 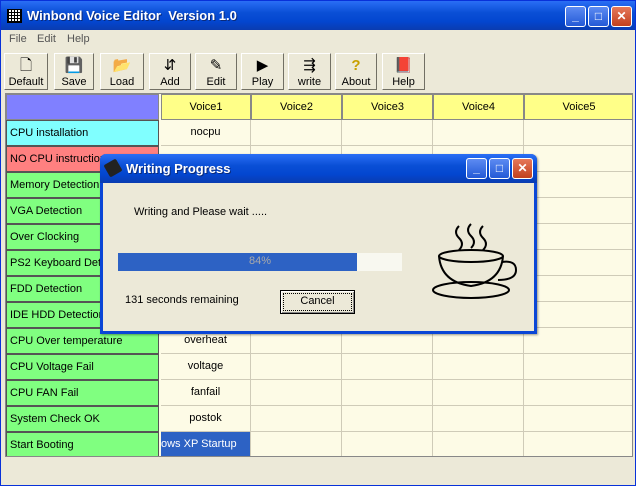 I want to click on play-button: ▶ Play, so click(x=262, y=71).